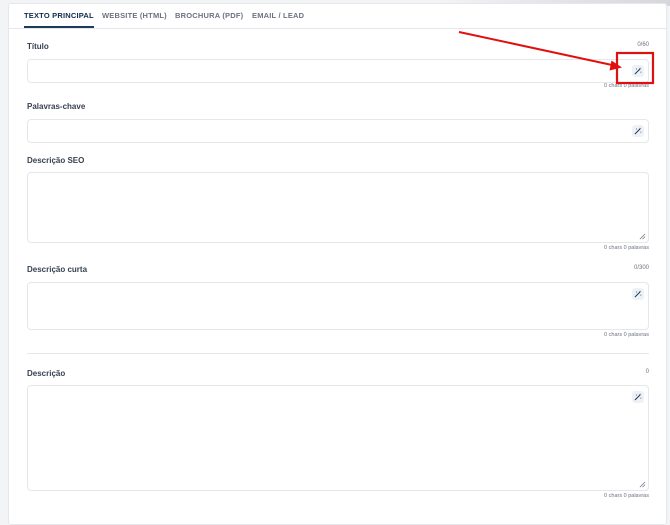 This screenshot has height=525, width=670. I want to click on descricao-label: Descrição, so click(46, 373).